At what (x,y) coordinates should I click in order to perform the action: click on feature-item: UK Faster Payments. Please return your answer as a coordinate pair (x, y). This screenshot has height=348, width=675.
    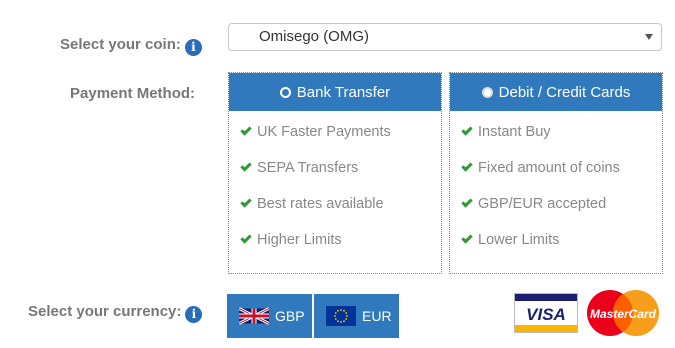
    Looking at the image, I should click on (315, 132).